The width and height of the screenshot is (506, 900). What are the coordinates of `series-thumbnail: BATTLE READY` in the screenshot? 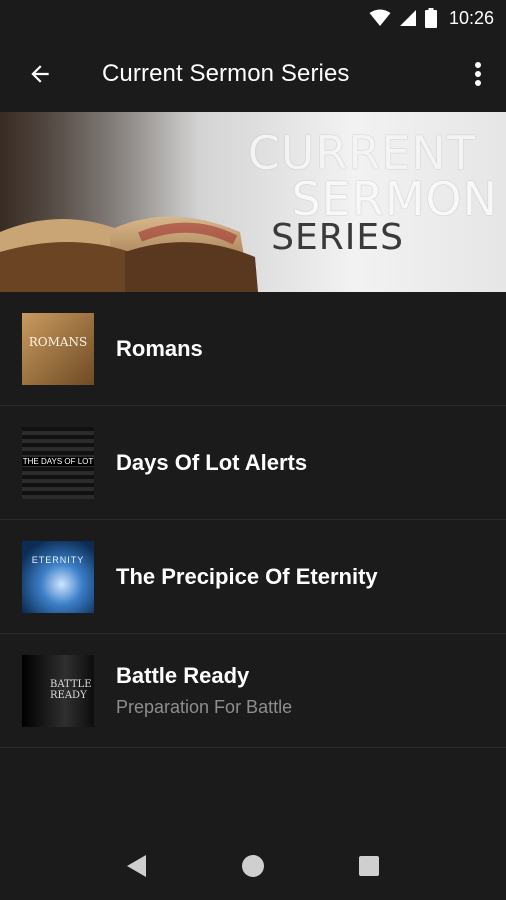 It's located at (58, 690).